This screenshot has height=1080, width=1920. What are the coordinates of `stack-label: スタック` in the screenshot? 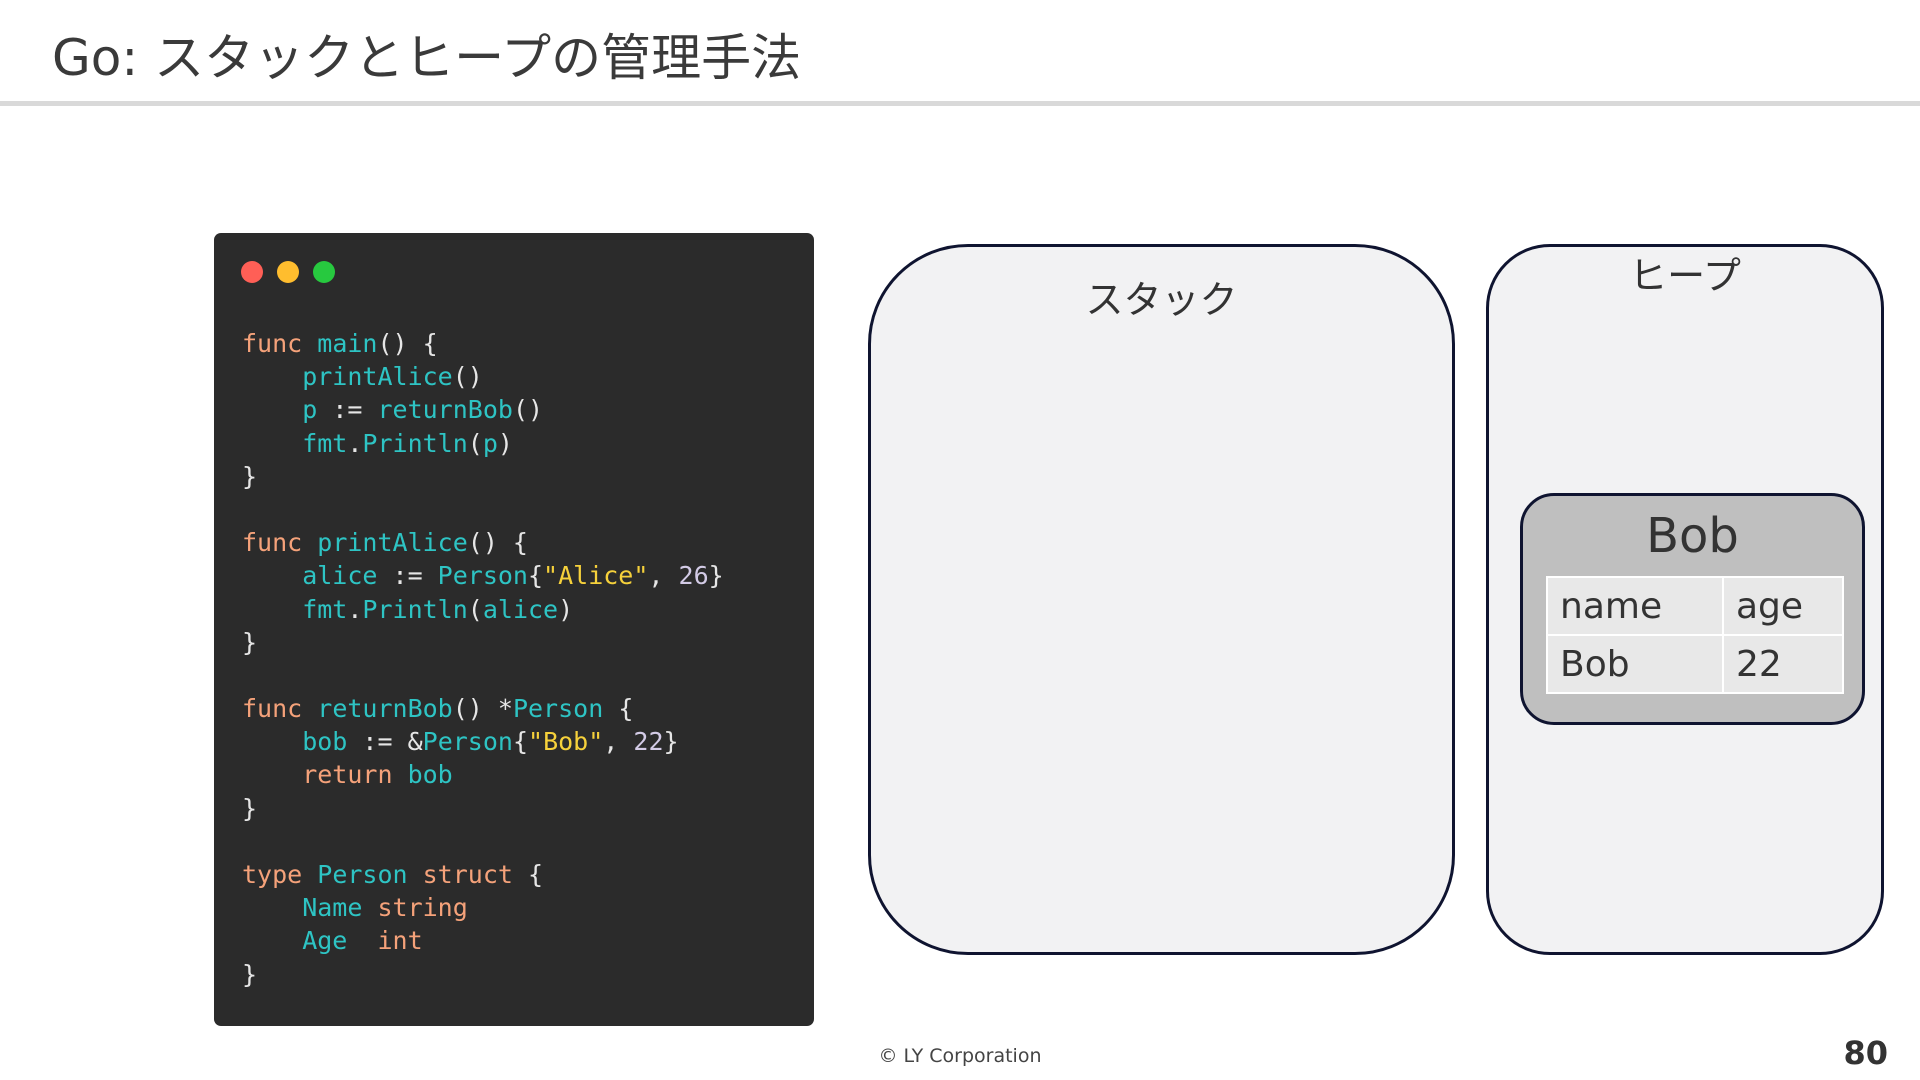 It's located at (1161, 300).